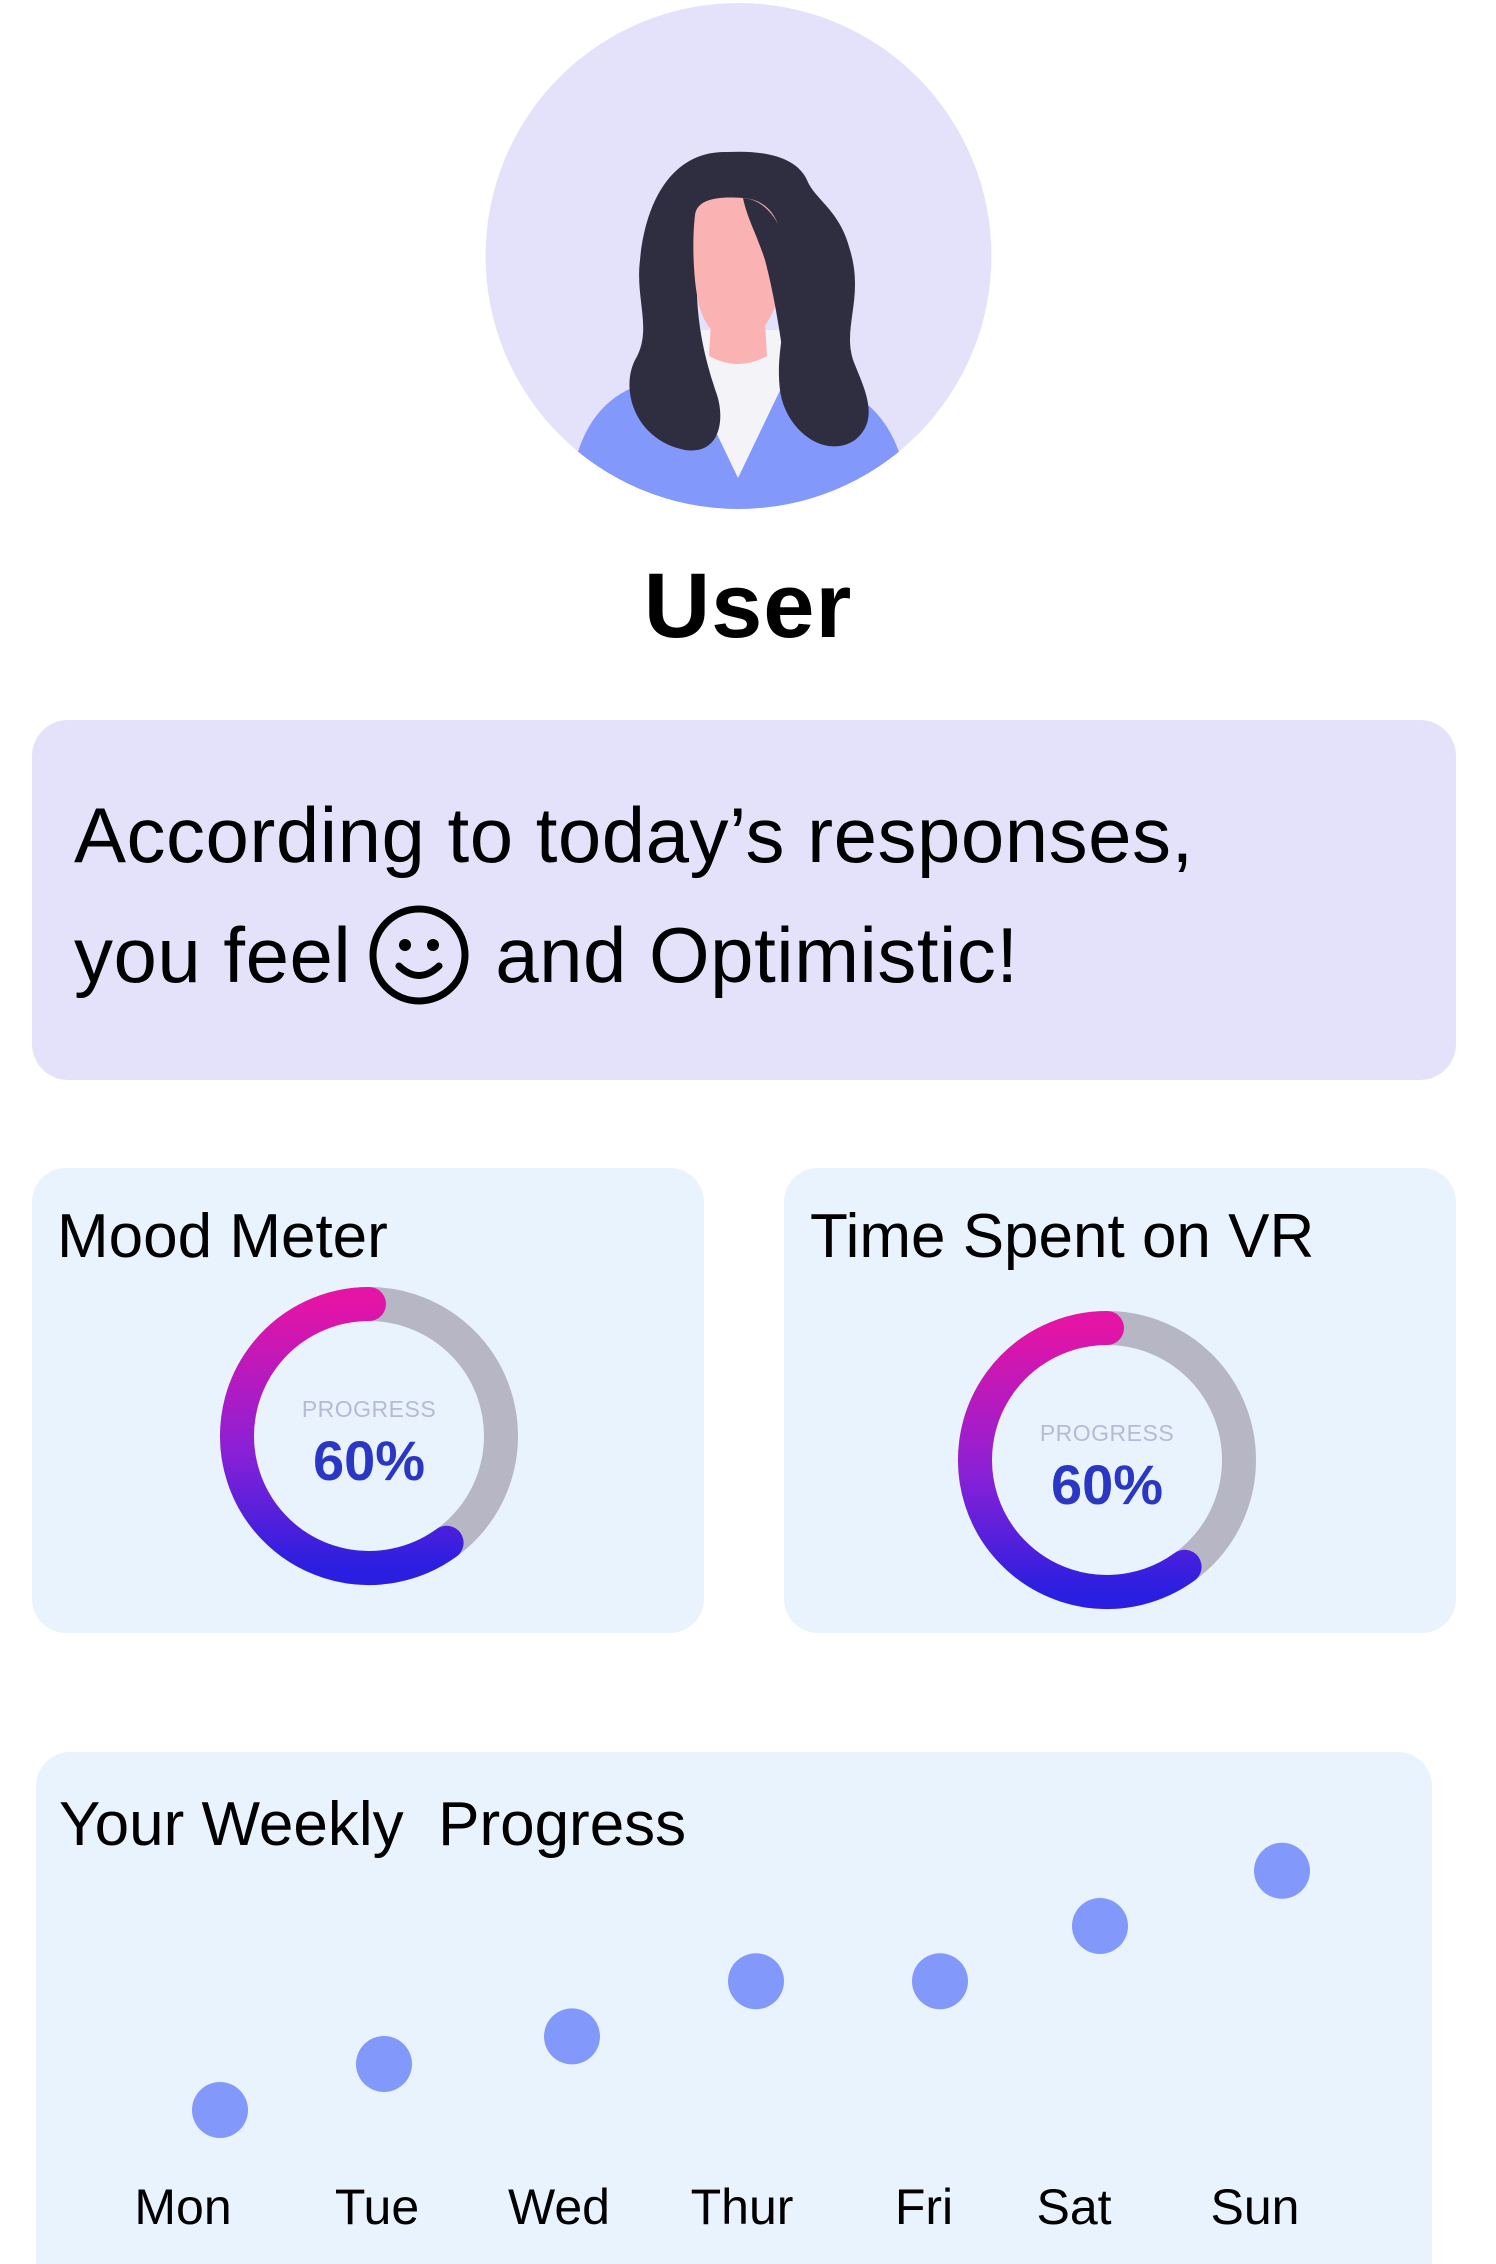 Image resolution: width=1496 pixels, height=2264 pixels. I want to click on mood-summary-line-1: According to today’s responses,, so click(634, 835).